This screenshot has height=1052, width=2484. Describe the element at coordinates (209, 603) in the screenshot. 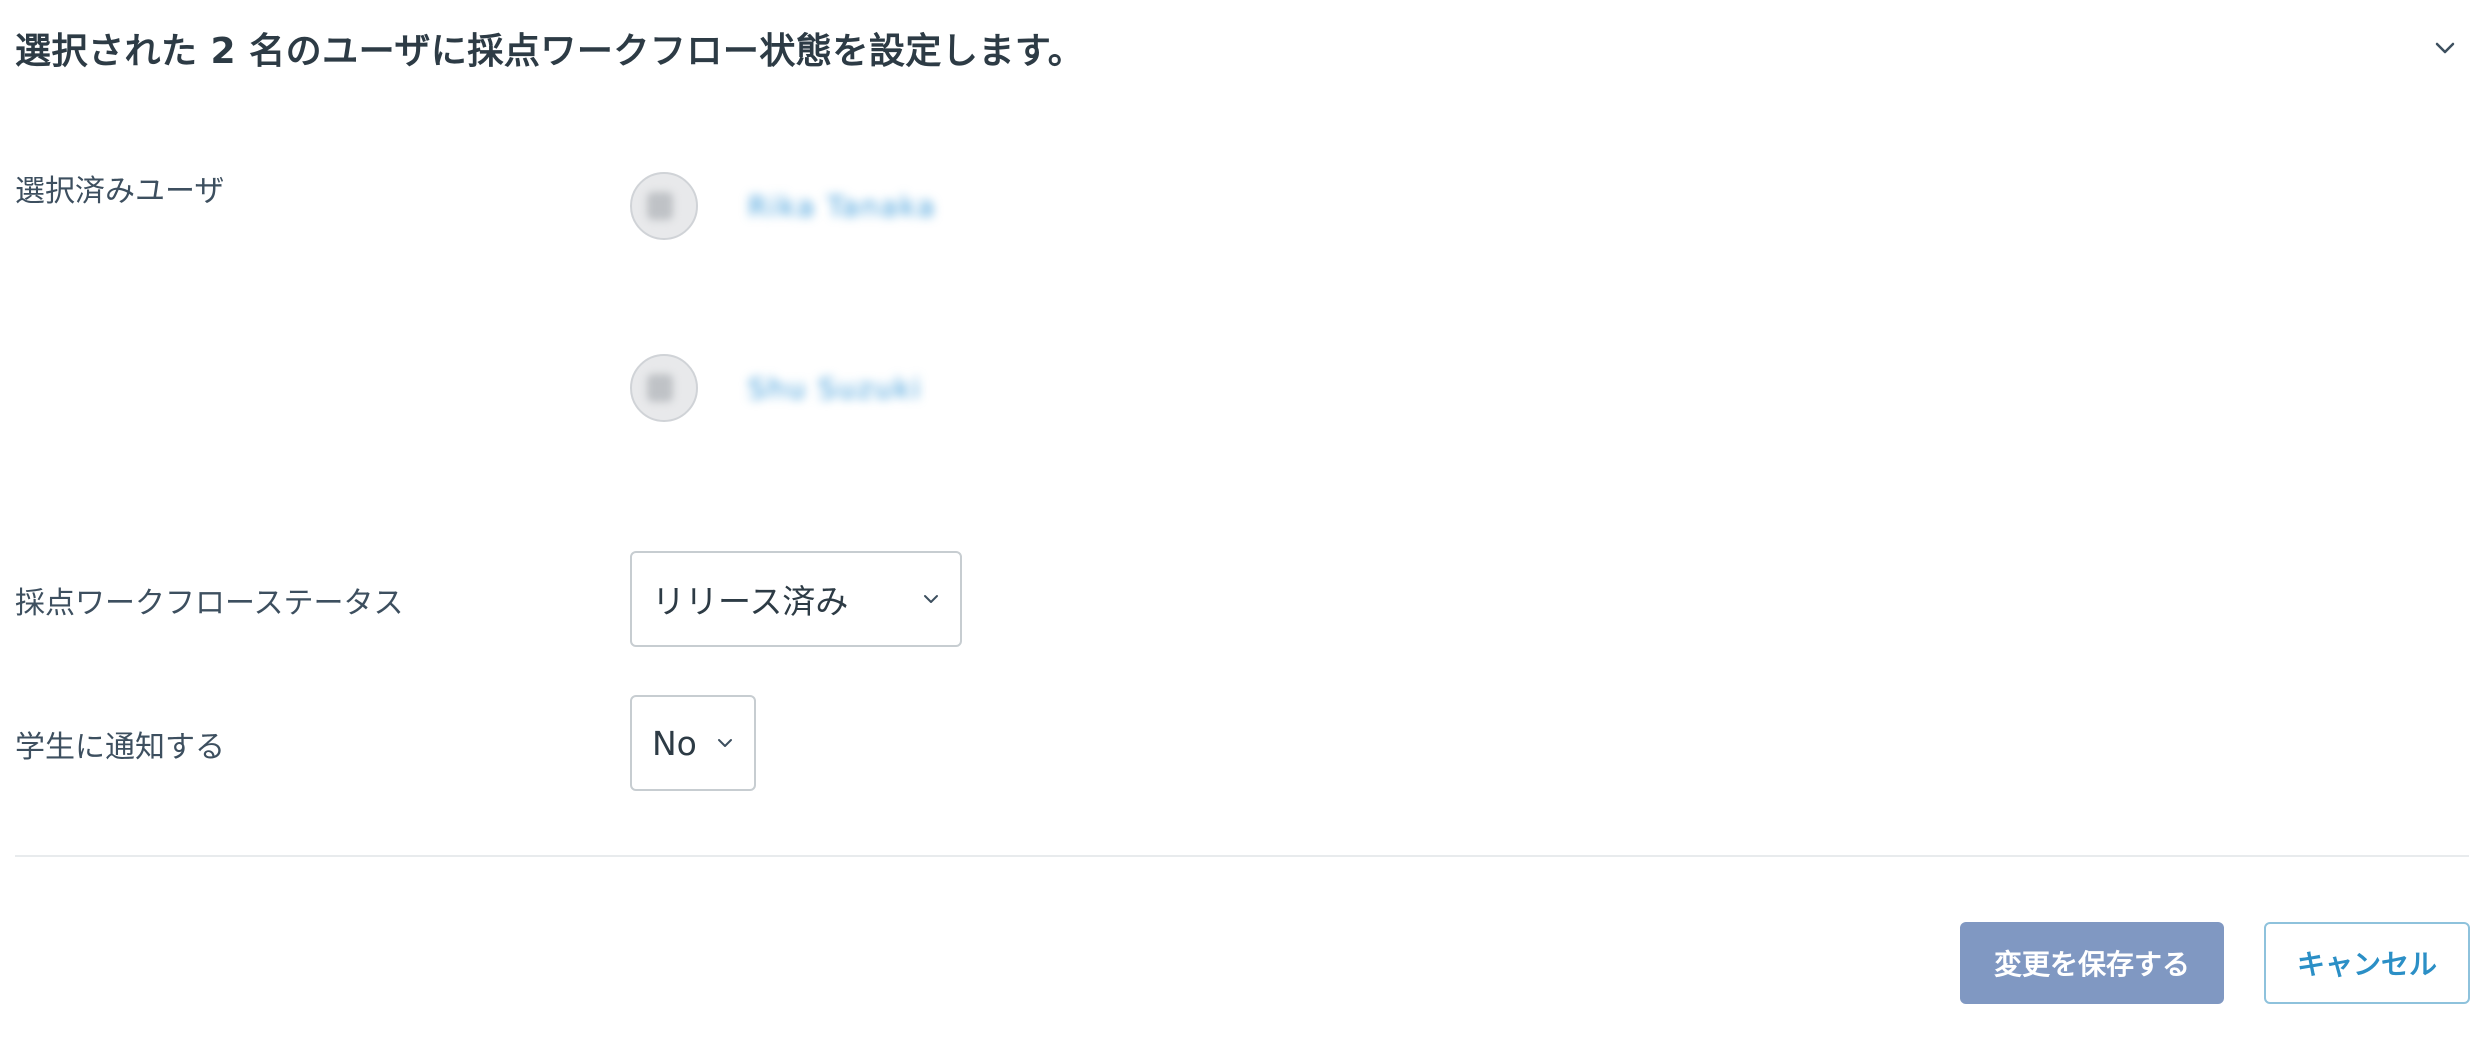

I see `workflow-status-label: 採点ワークフローステータス` at that location.